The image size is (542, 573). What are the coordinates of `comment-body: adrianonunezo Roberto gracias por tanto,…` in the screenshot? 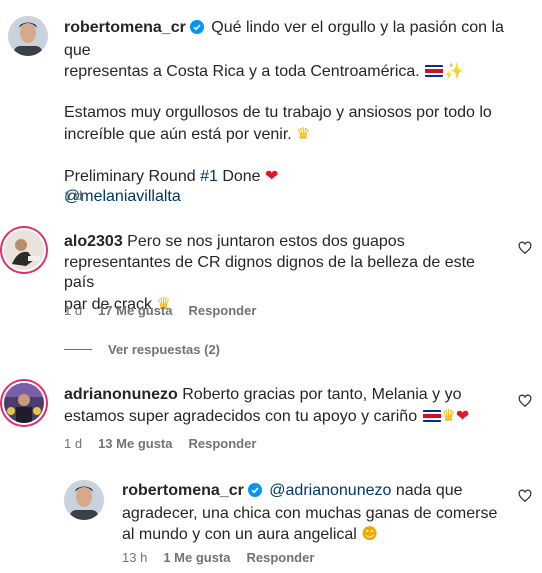 It's located at (284, 406).